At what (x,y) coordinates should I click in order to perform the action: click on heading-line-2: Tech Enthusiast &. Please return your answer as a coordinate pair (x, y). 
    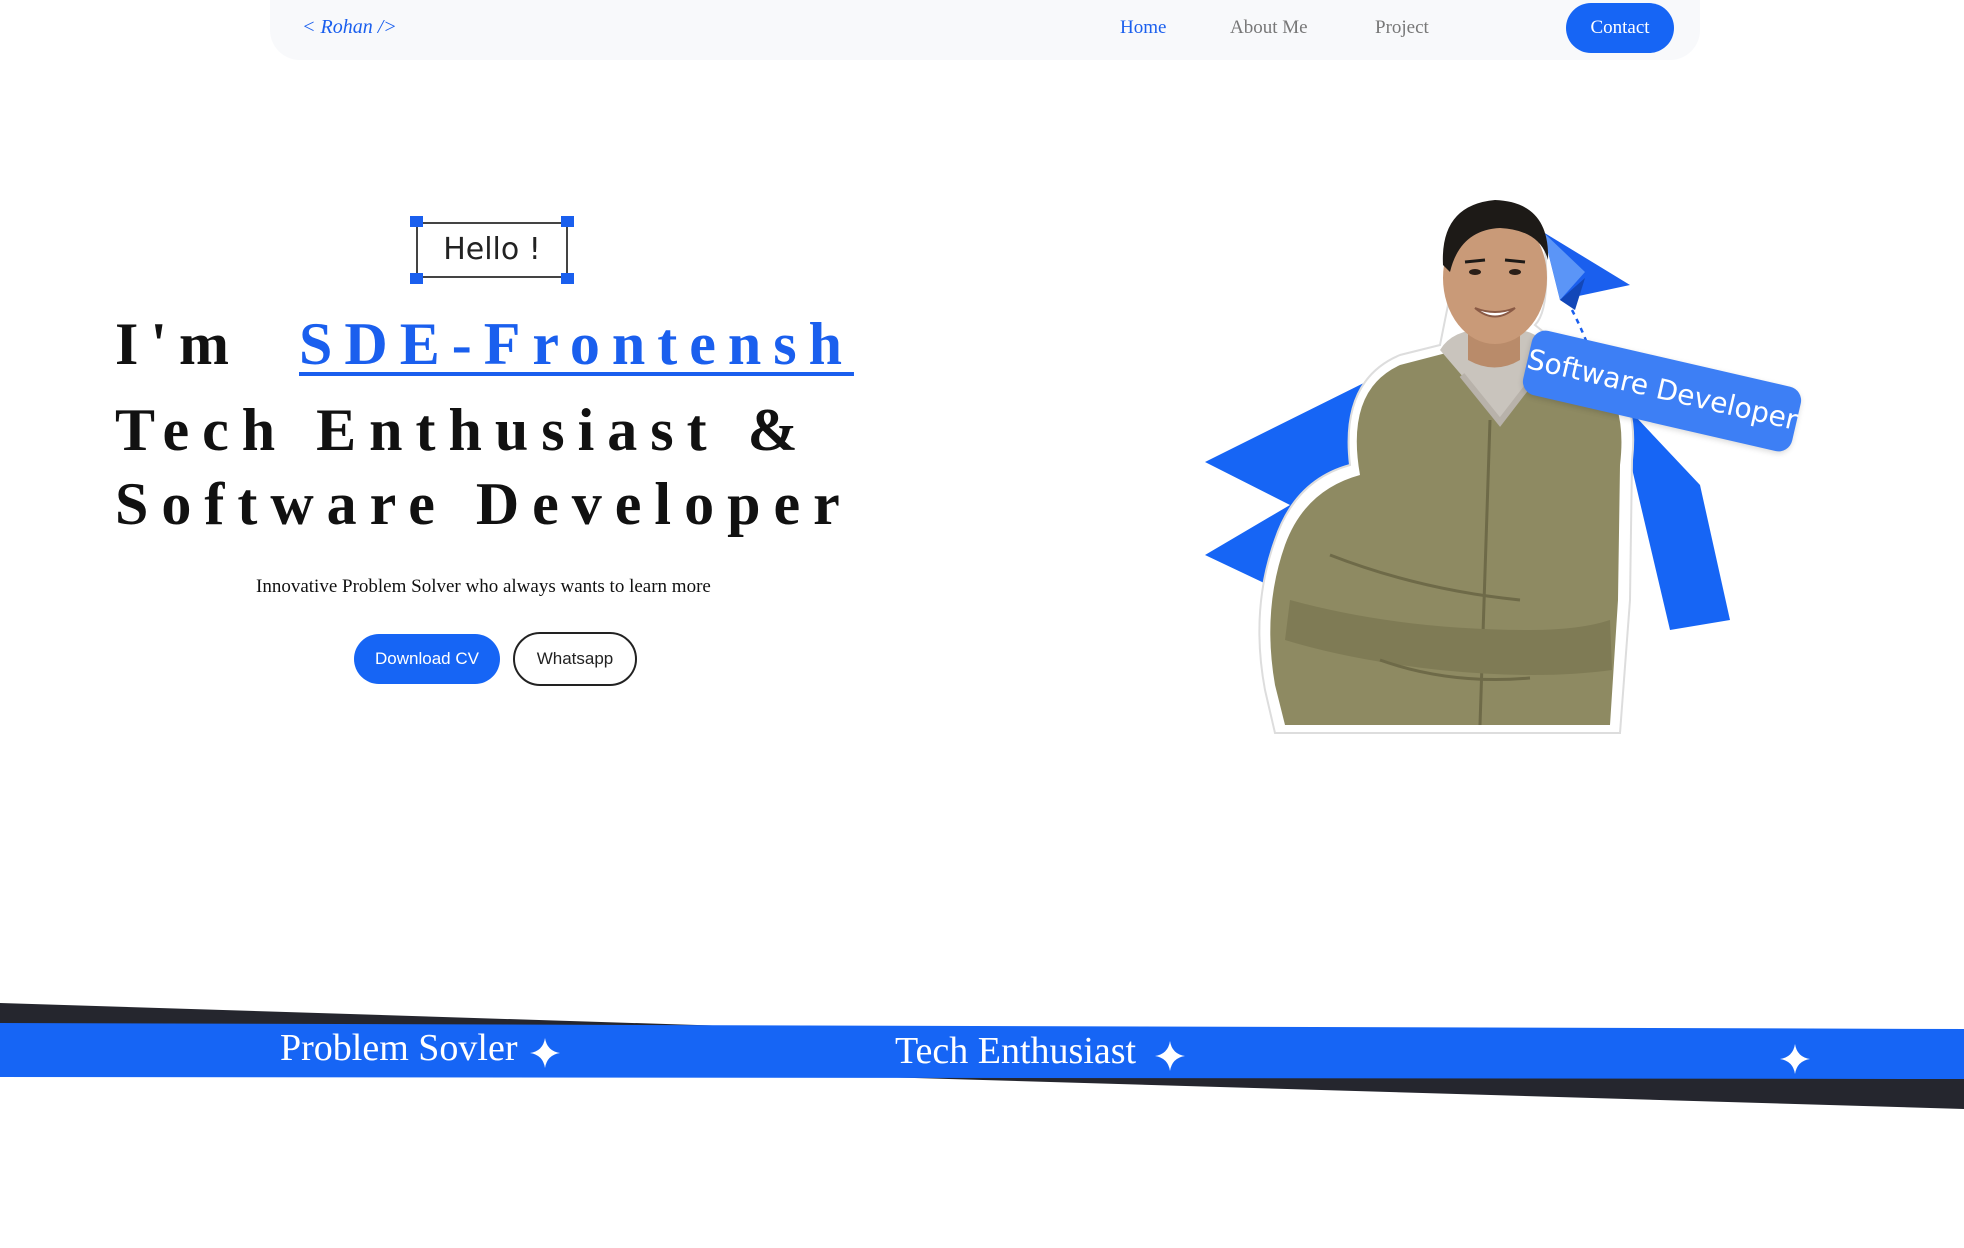
    Looking at the image, I should click on (463, 430).